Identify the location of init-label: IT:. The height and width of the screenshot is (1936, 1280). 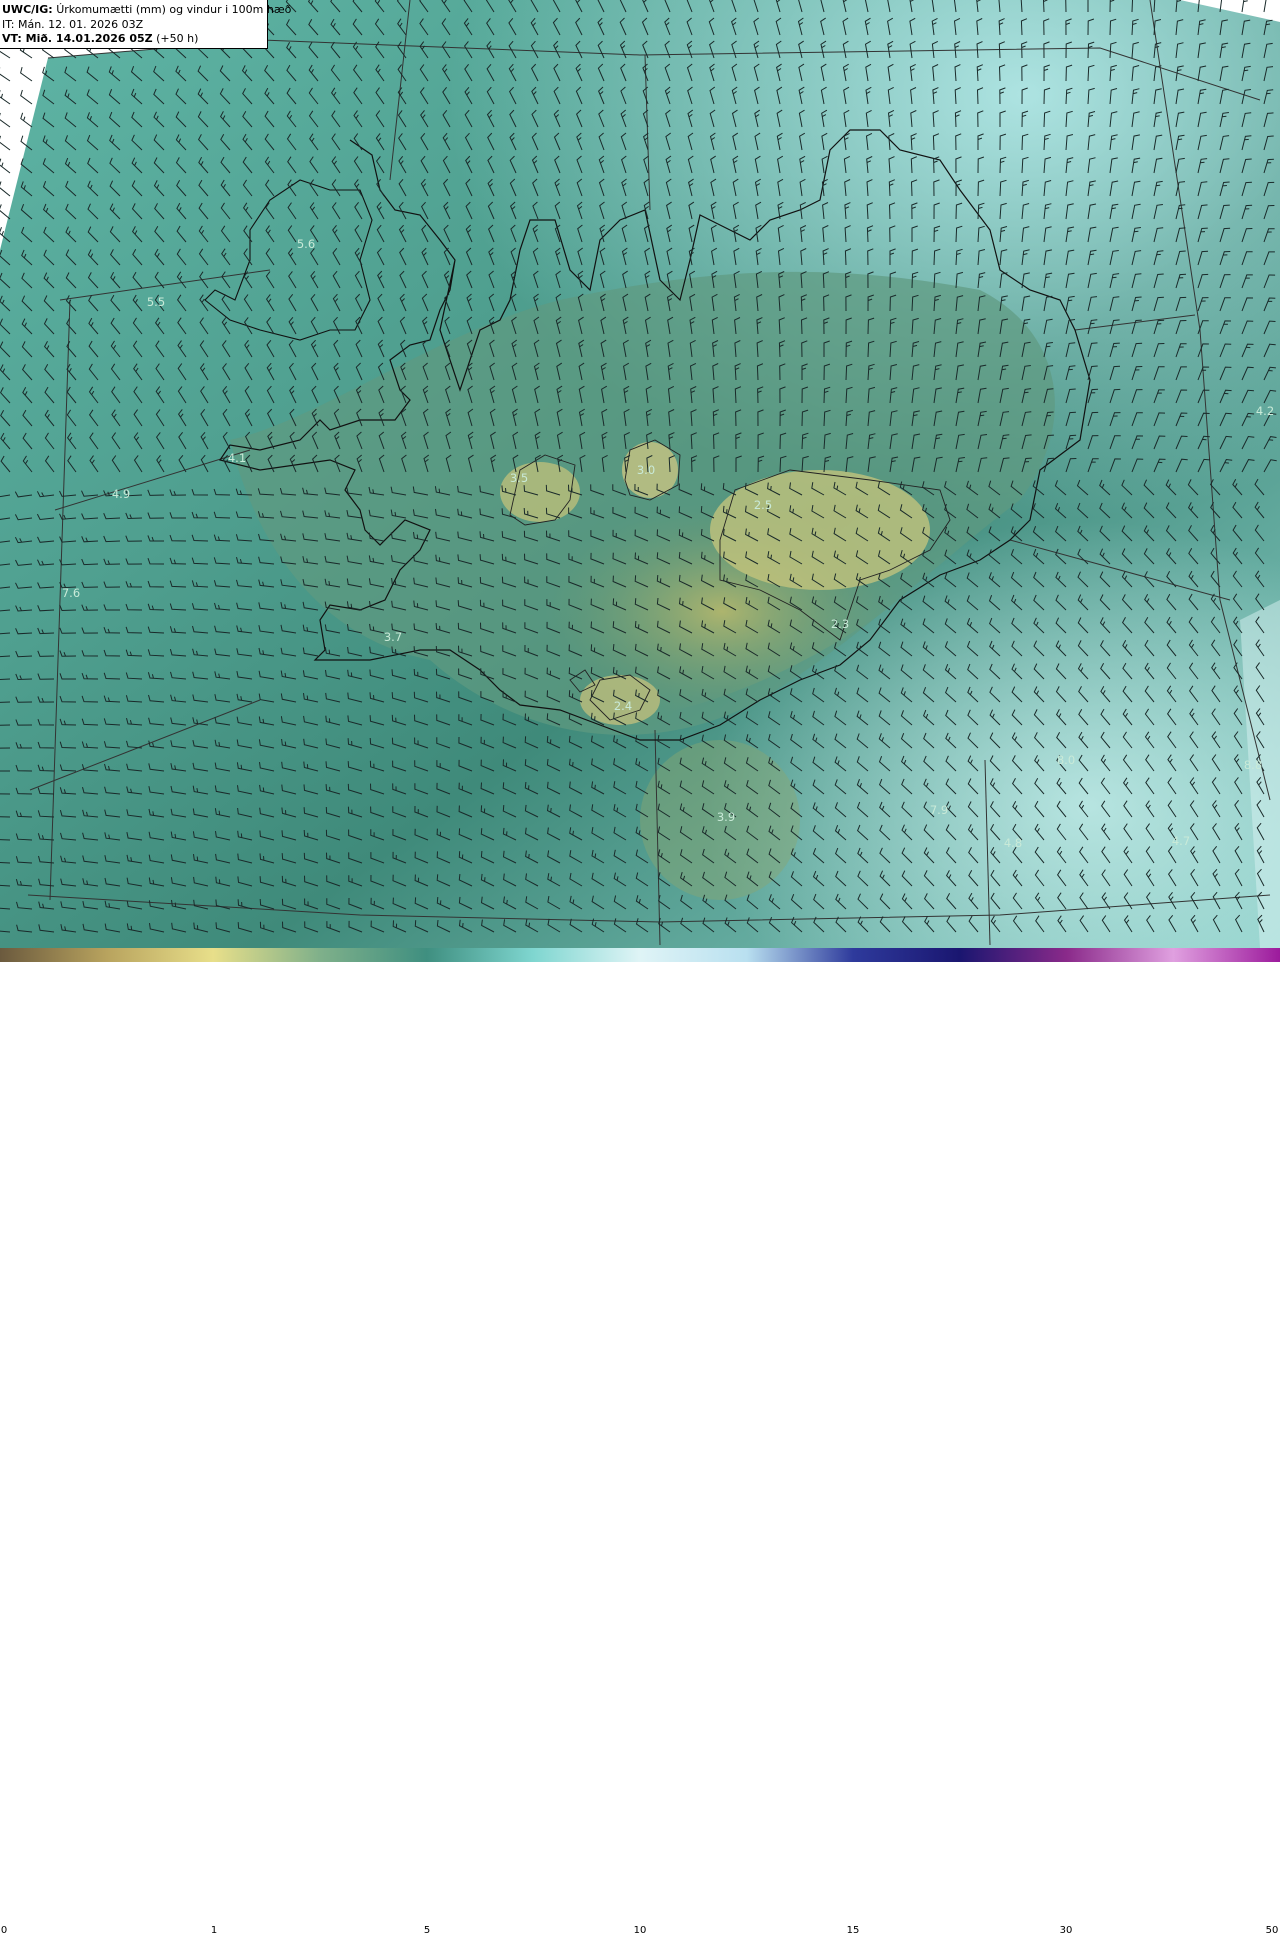
(8, 24).